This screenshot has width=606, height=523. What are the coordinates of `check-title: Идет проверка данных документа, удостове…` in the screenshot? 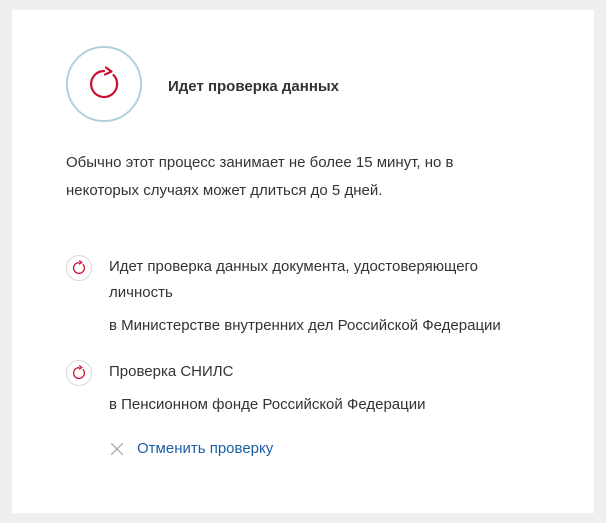 It's located at (294, 279).